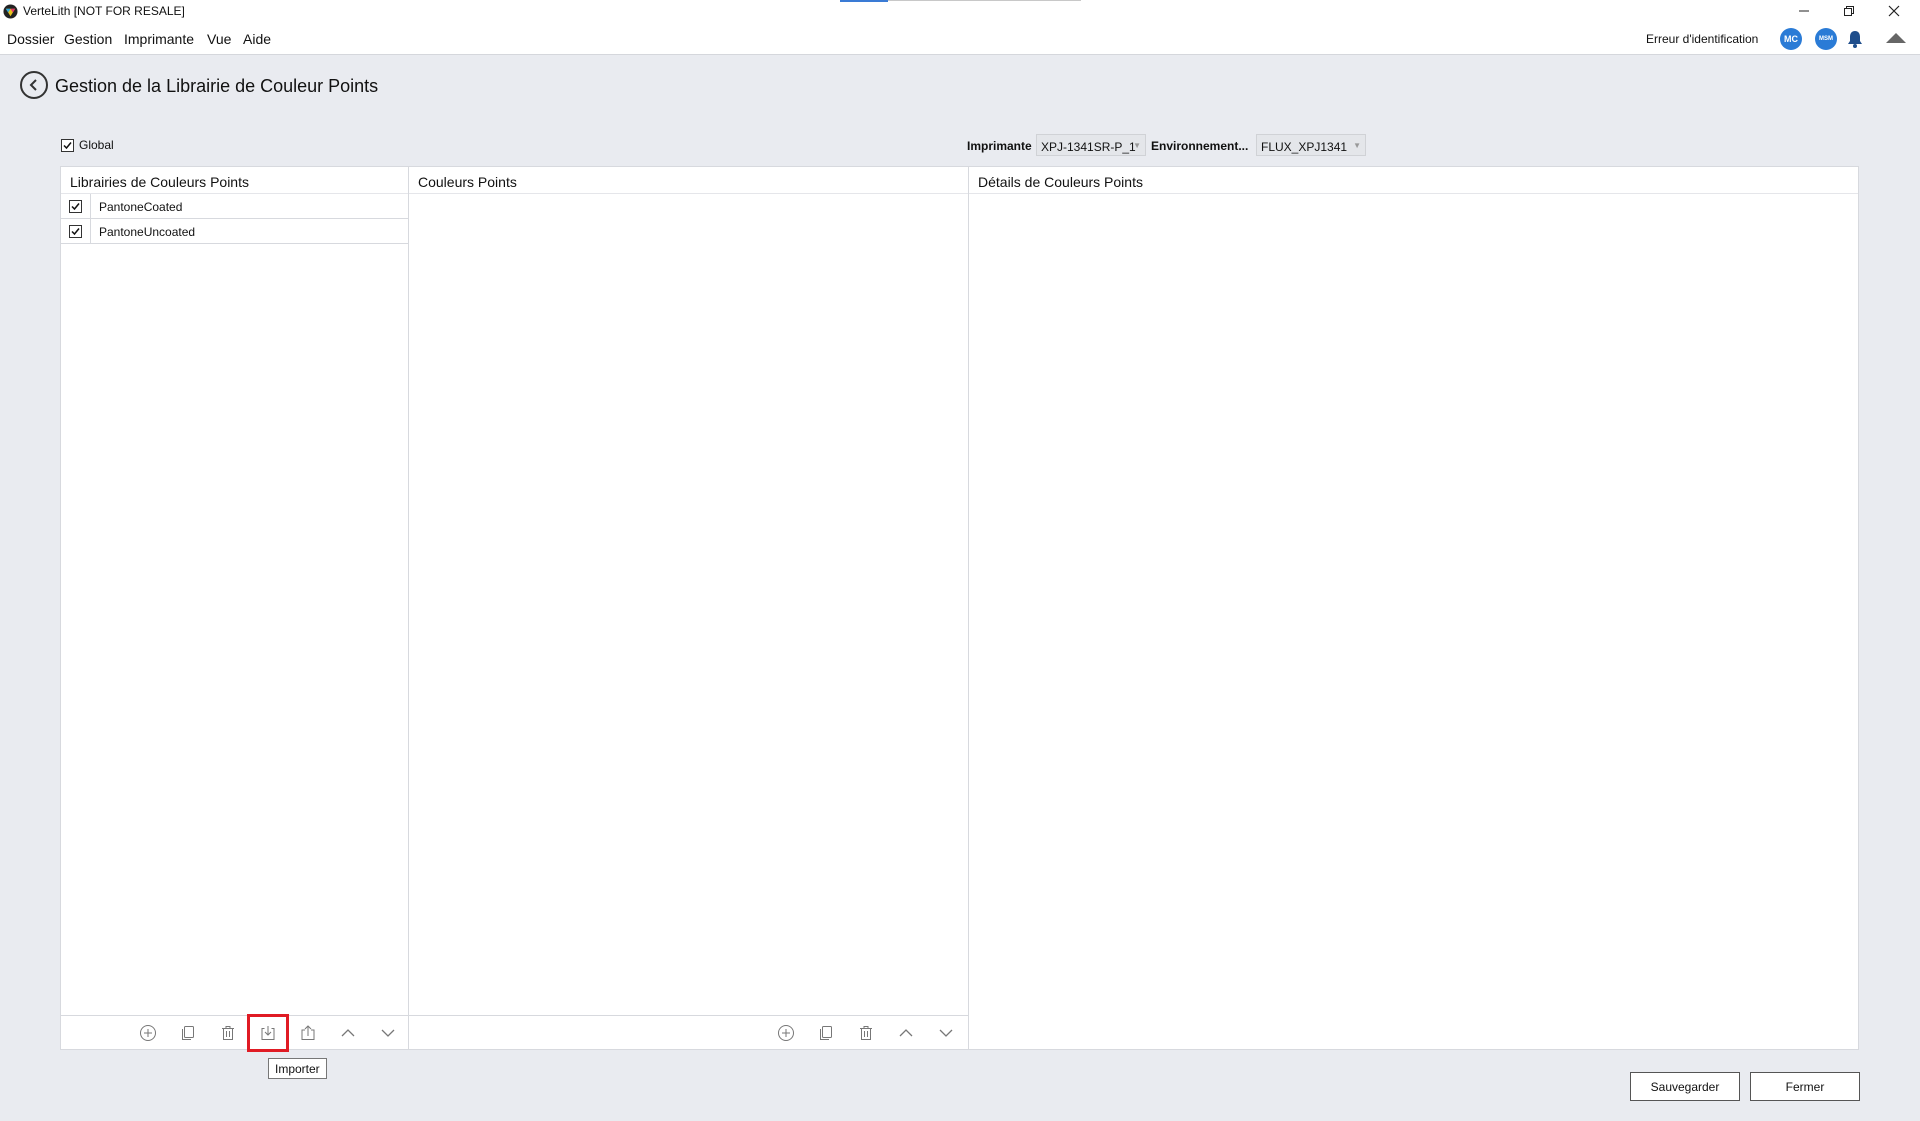 The width and height of the screenshot is (1920, 1121). I want to click on move-up-button, so click(348, 1033).